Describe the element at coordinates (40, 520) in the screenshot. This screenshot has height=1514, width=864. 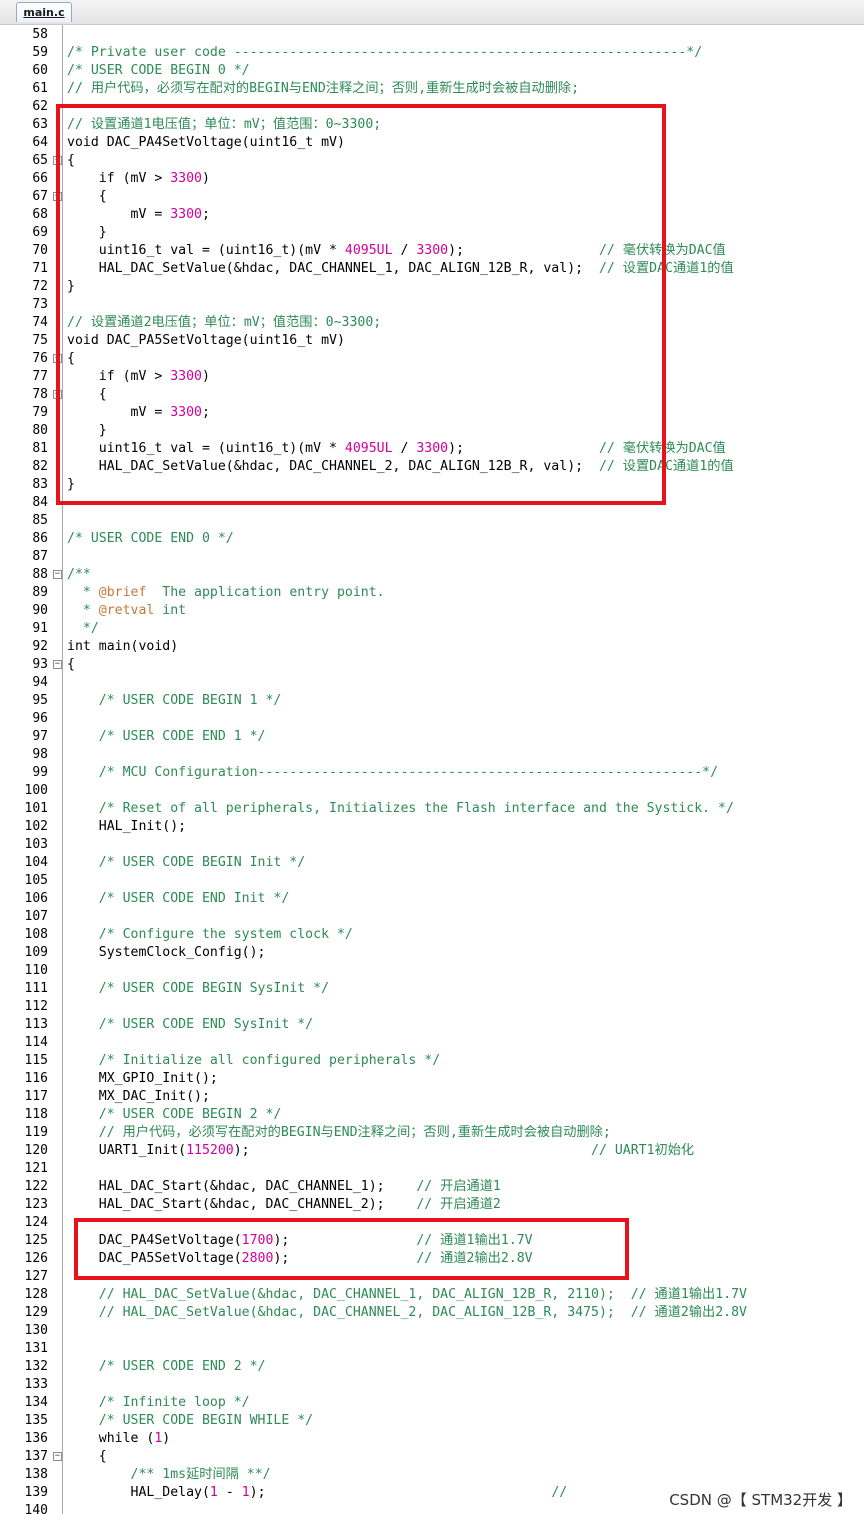
I see `line-number: 85` at that location.